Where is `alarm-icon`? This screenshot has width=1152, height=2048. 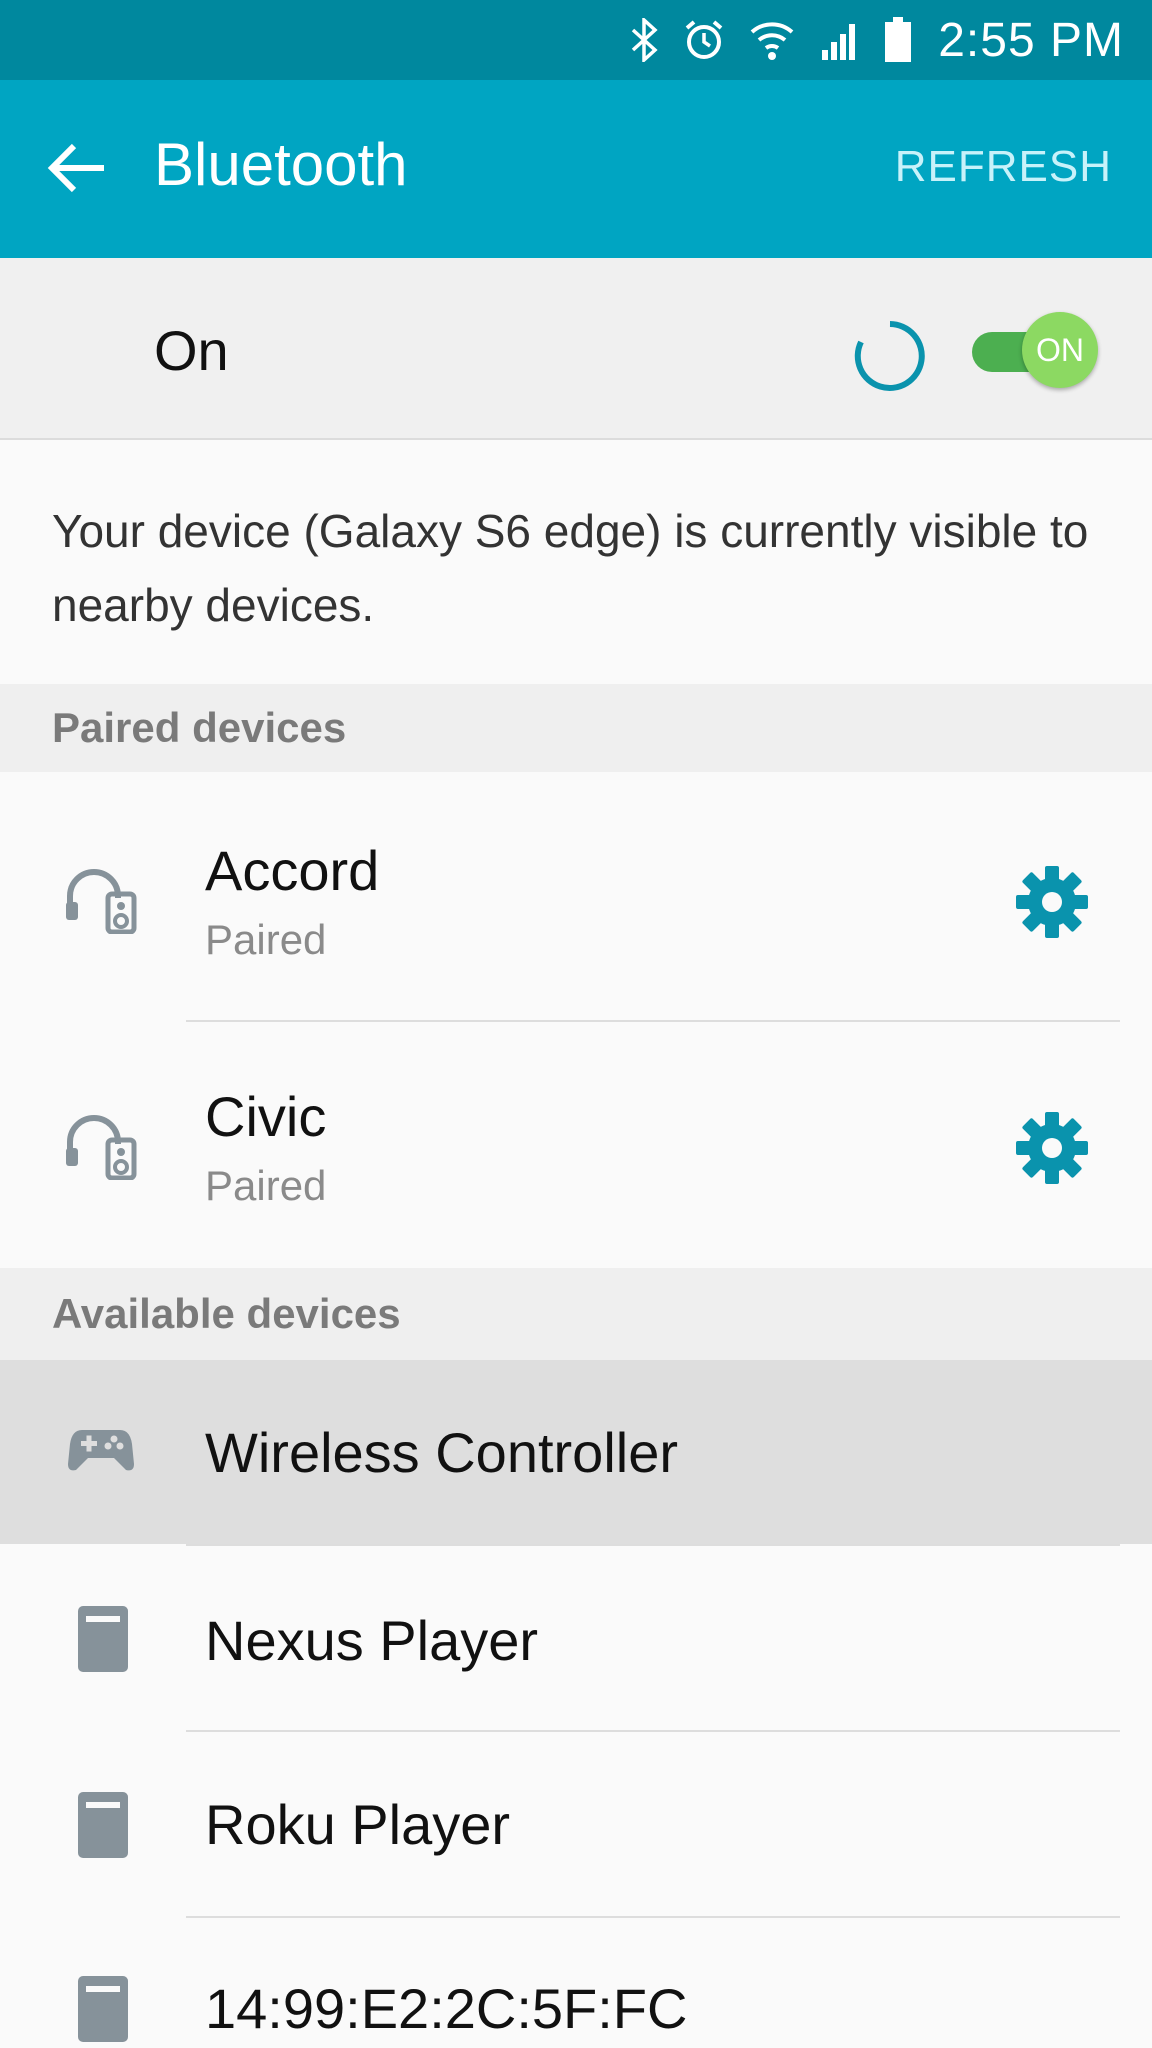 alarm-icon is located at coordinates (704, 40).